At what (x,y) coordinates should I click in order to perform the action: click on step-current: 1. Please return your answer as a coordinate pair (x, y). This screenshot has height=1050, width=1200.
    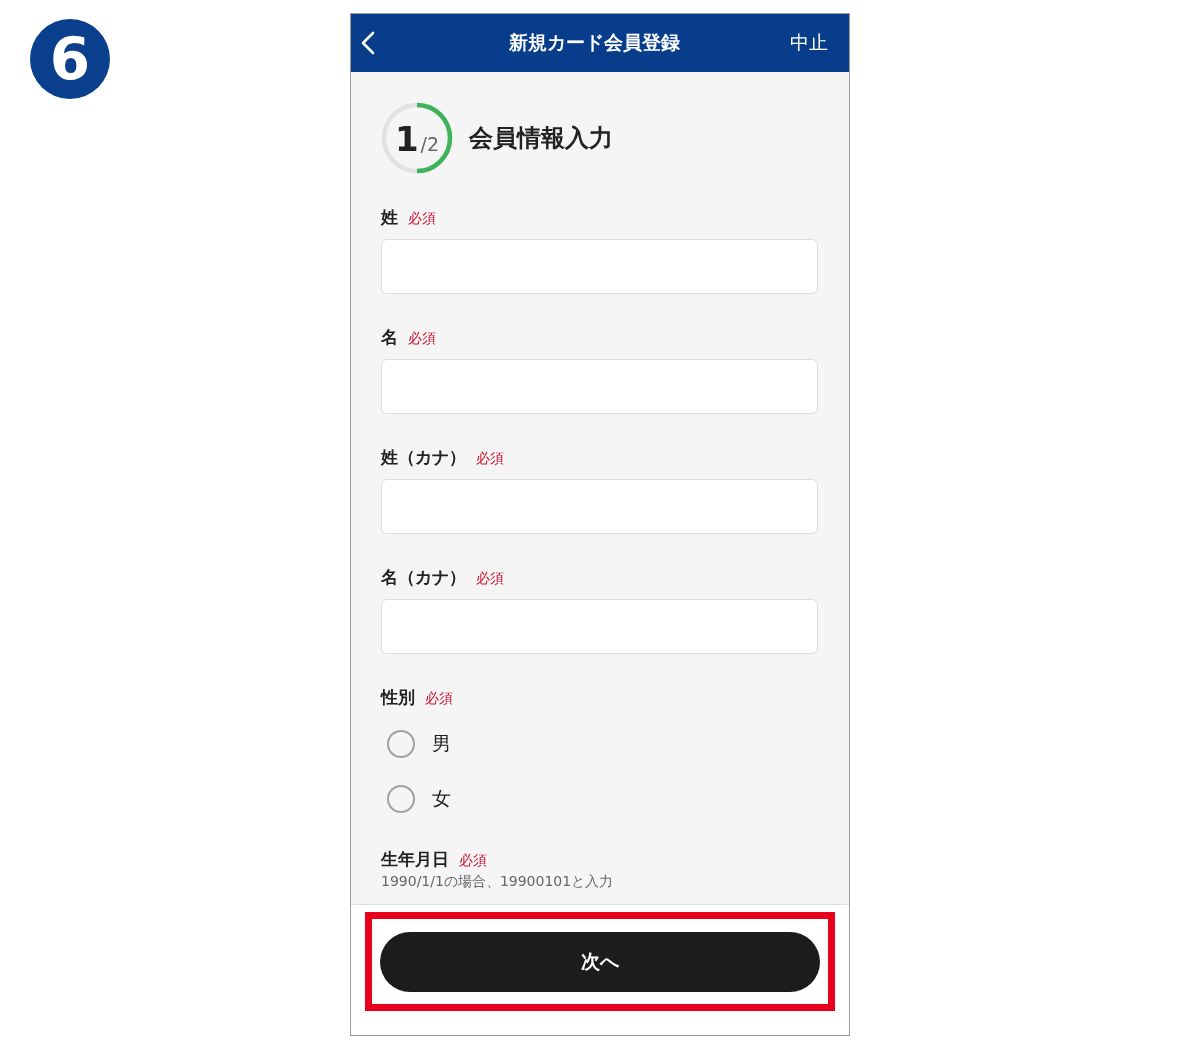
    Looking at the image, I should click on (406, 139).